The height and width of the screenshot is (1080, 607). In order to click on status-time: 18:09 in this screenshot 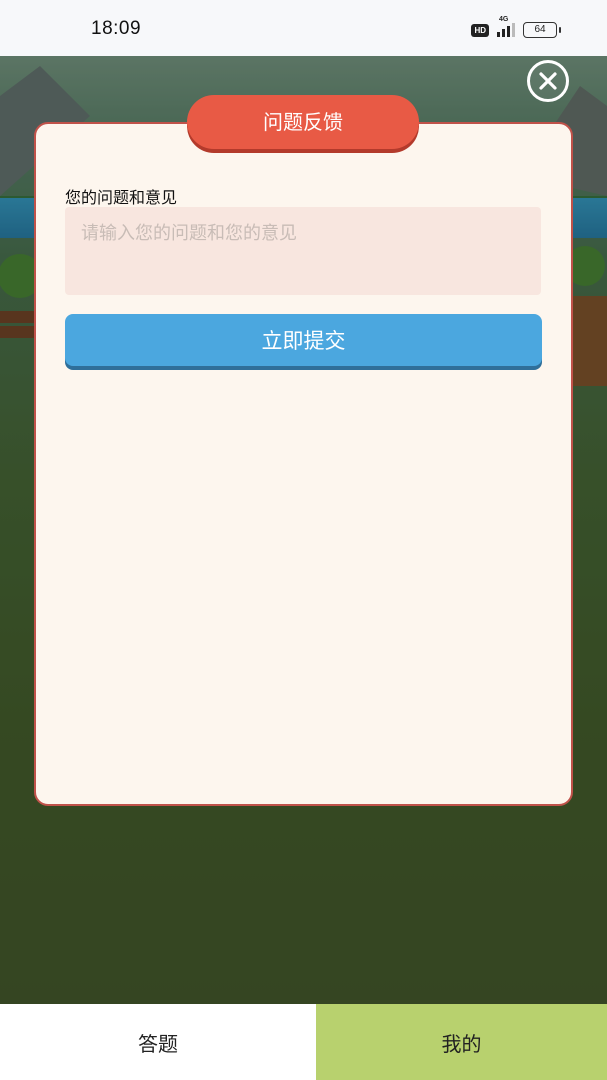, I will do `click(116, 28)`.